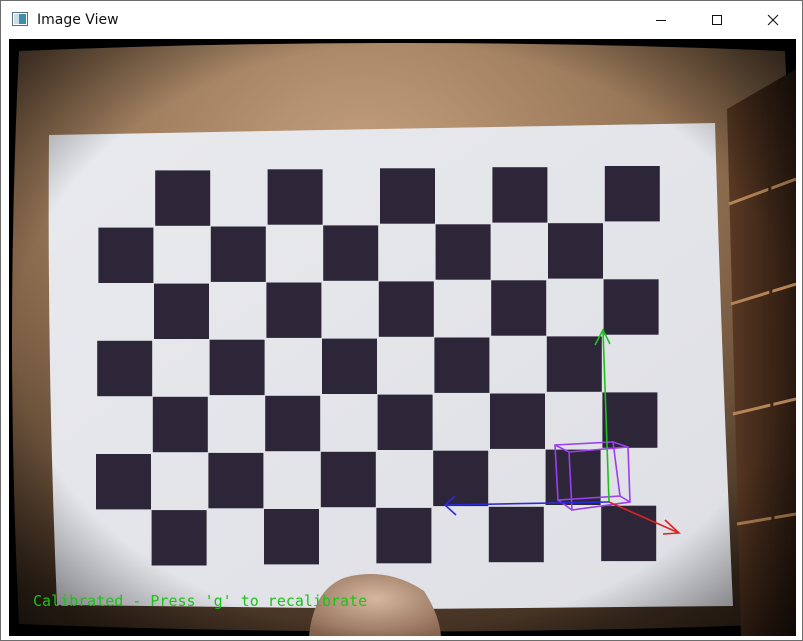 The height and width of the screenshot is (641, 803). What do you see at coordinates (20, 19) in the screenshot?
I see `image-view-app-icon` at bounding box center [20, 19].